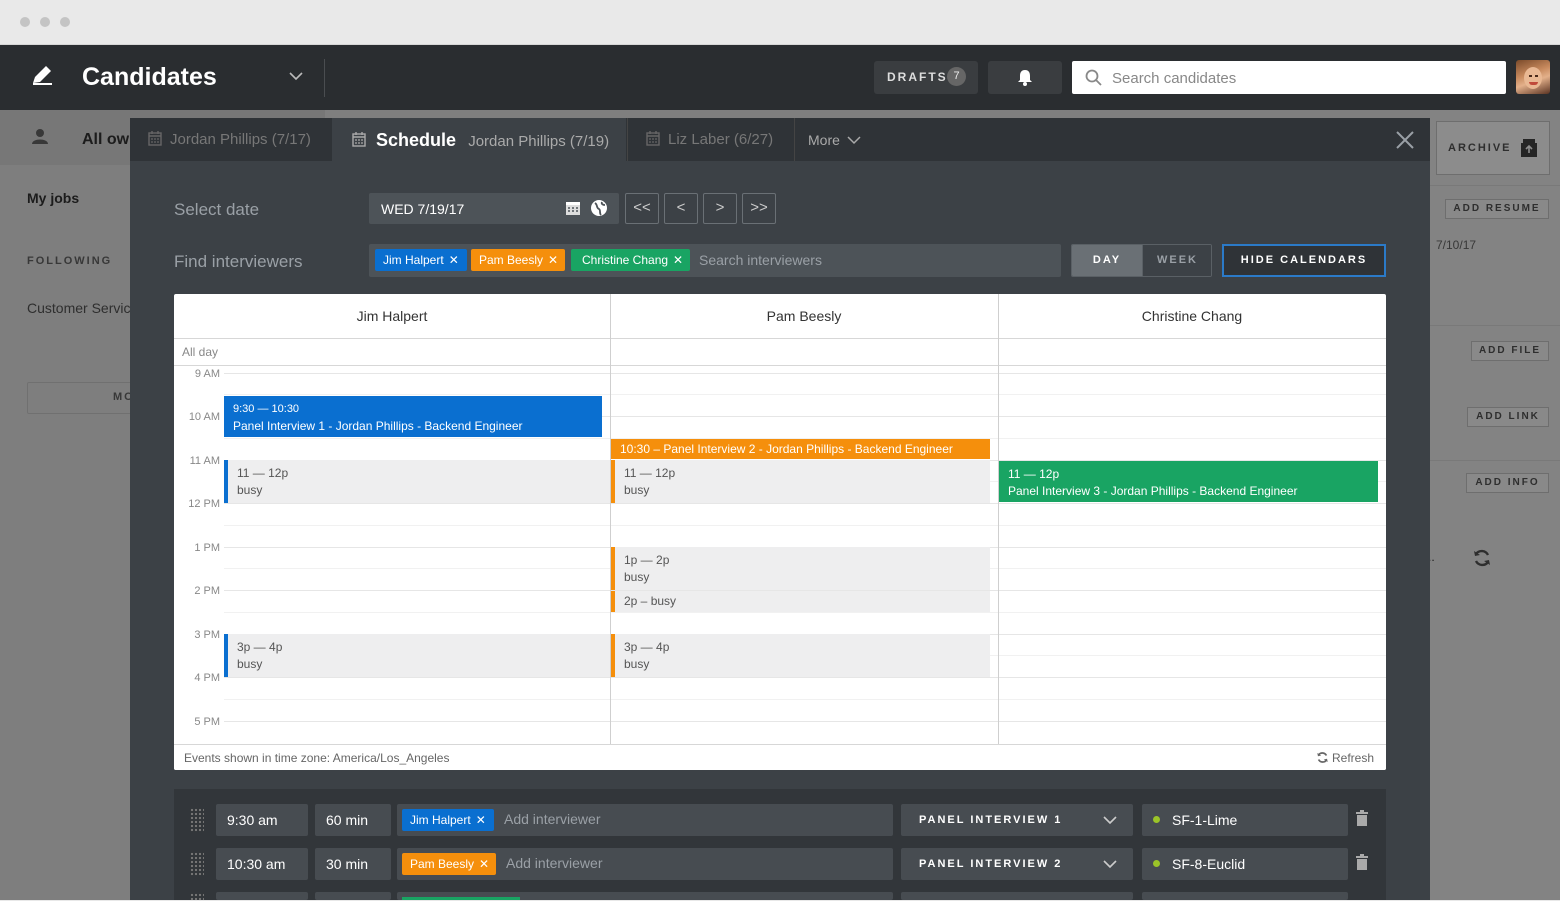  What do you see at coordinates (1495, 505) in the screenshot?
I see `background-right-panel` at bounding box center [1495, 505].